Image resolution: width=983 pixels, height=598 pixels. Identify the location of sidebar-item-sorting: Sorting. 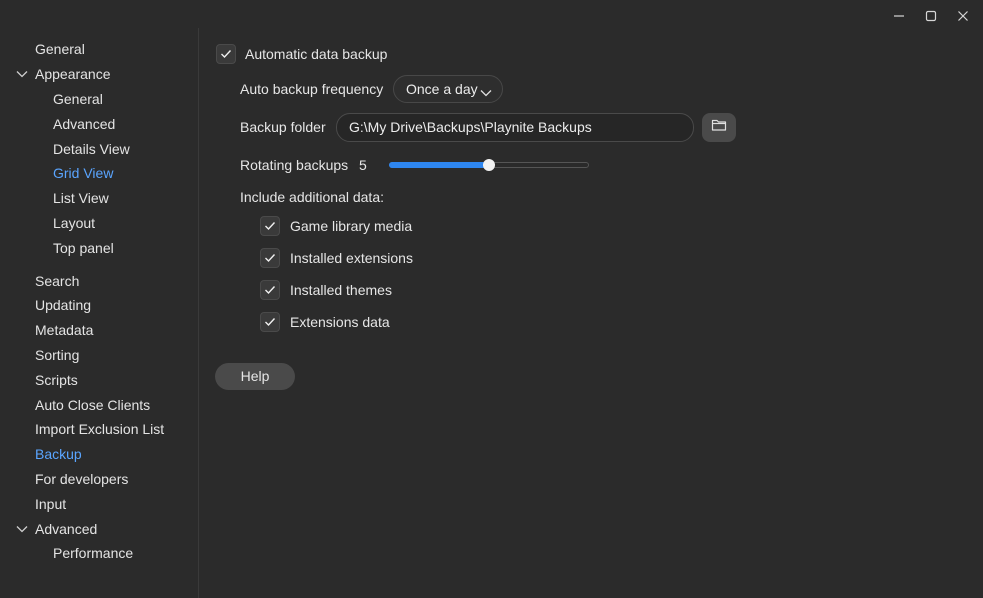
(57, 355).